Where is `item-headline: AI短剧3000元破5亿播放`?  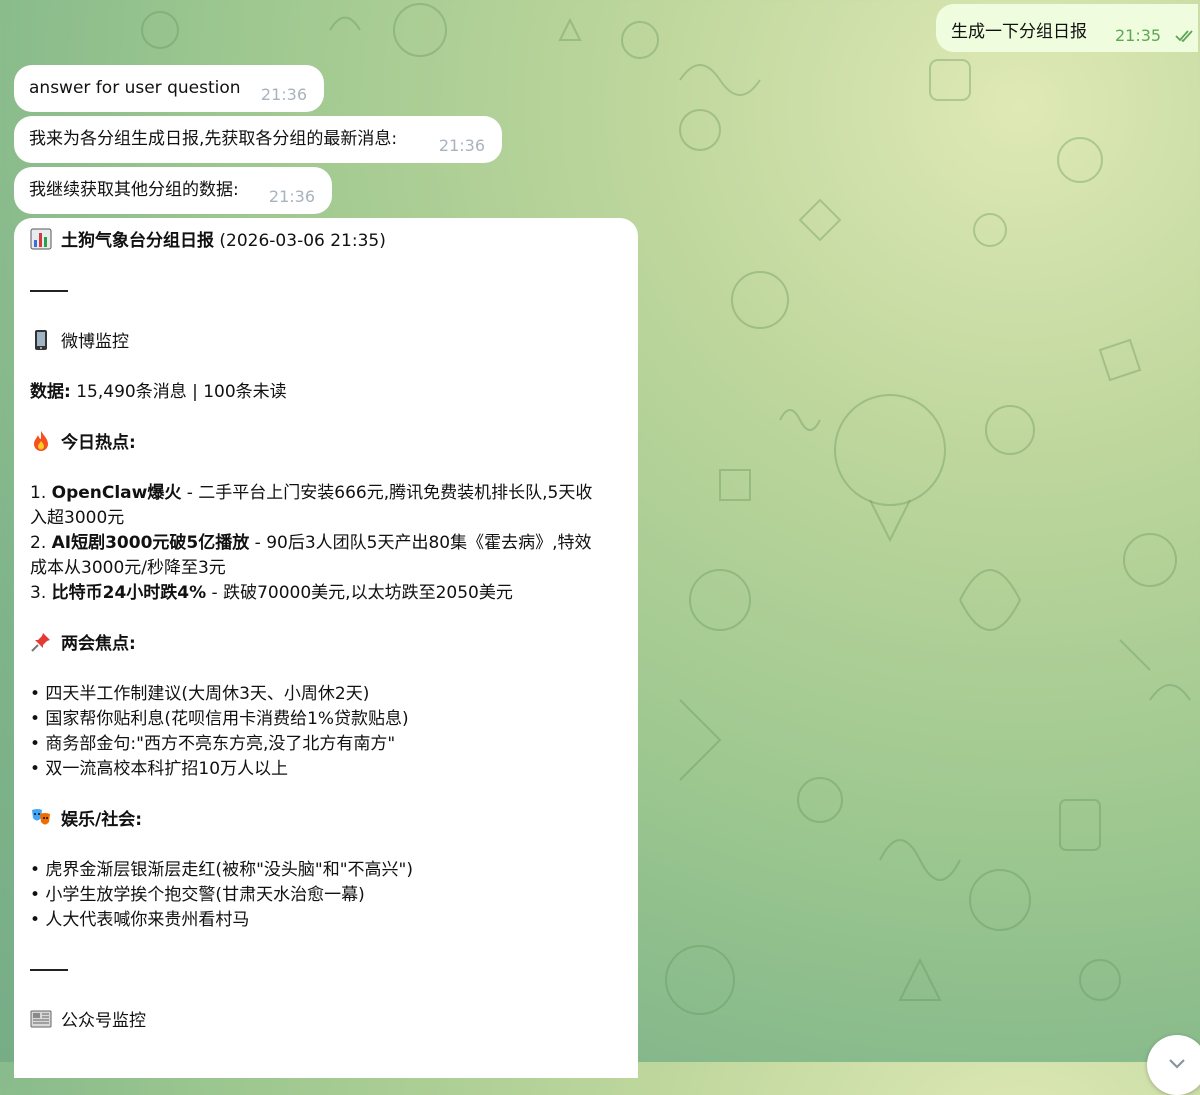 item-headline: AI短剧3000元破5亿播放 is located at coordinates (150, 543).